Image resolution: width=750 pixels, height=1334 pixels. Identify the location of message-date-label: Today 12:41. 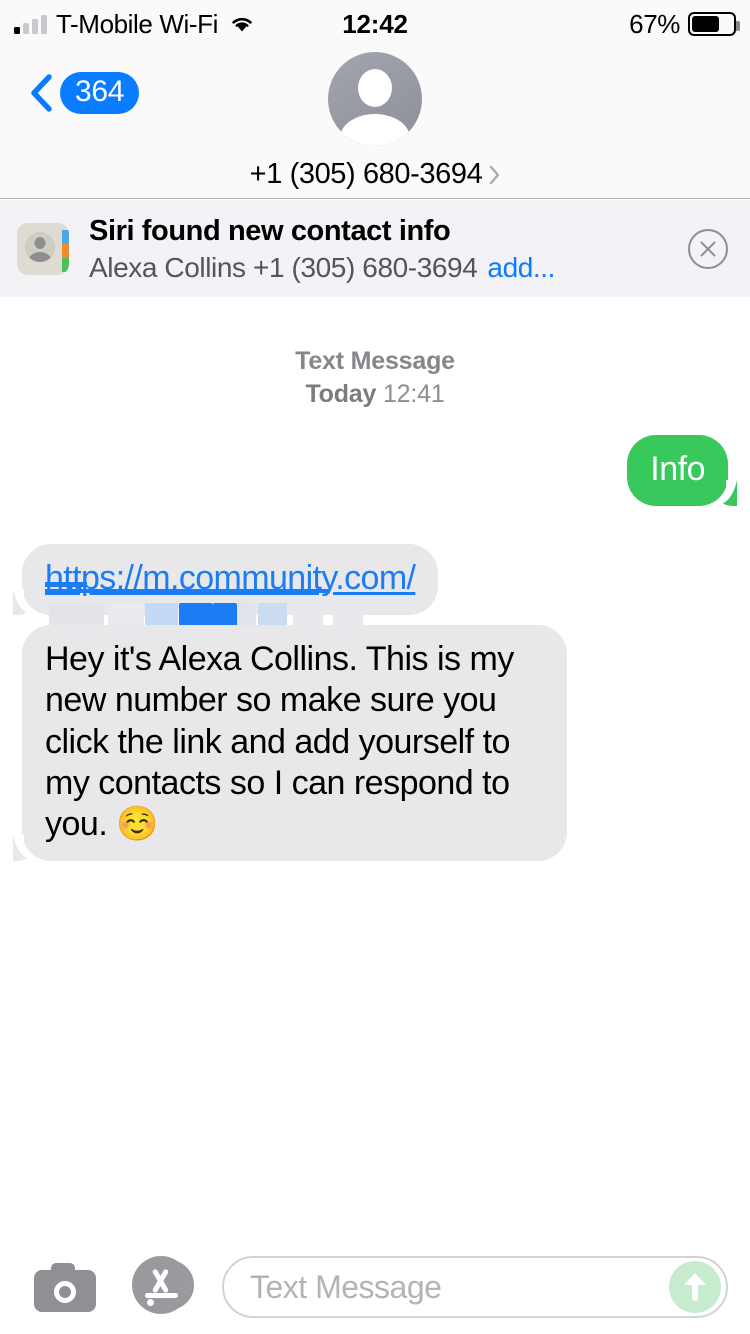
(375, 394).